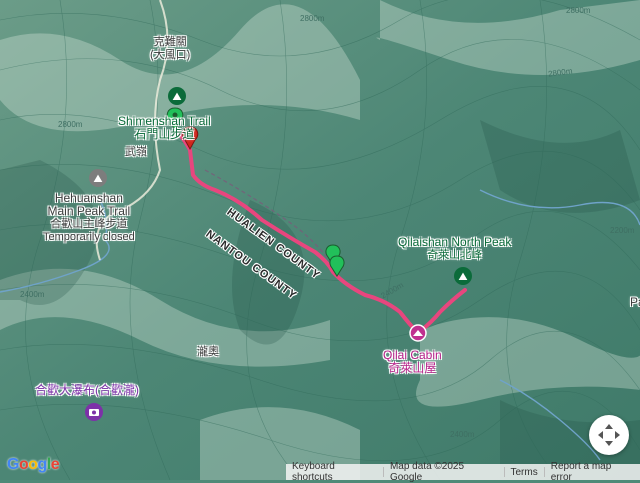 The width and height of the screenshot is (640, 483). What do you see at coordinates (622, 230) in the screenshot?
I see `contour-label: 2200m` at bounding box center [622, 230].